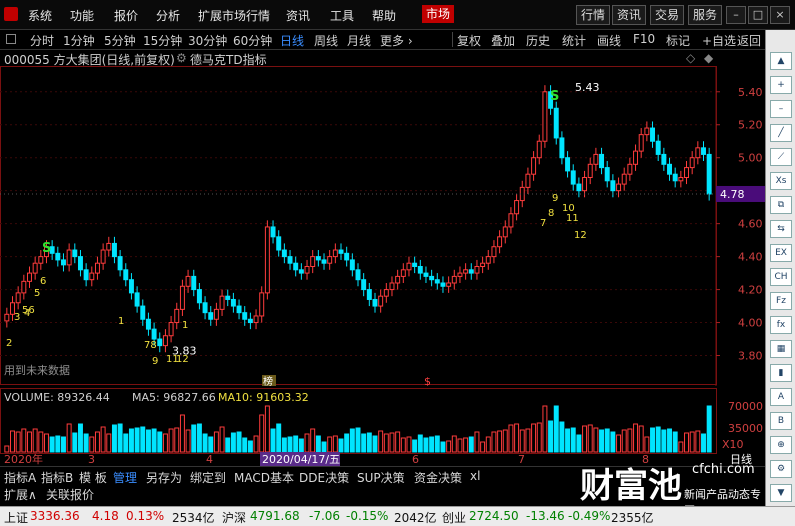 This screenshot has height=526, width=795. I want to click on menu-analysis: 分析, so click(168, 15).